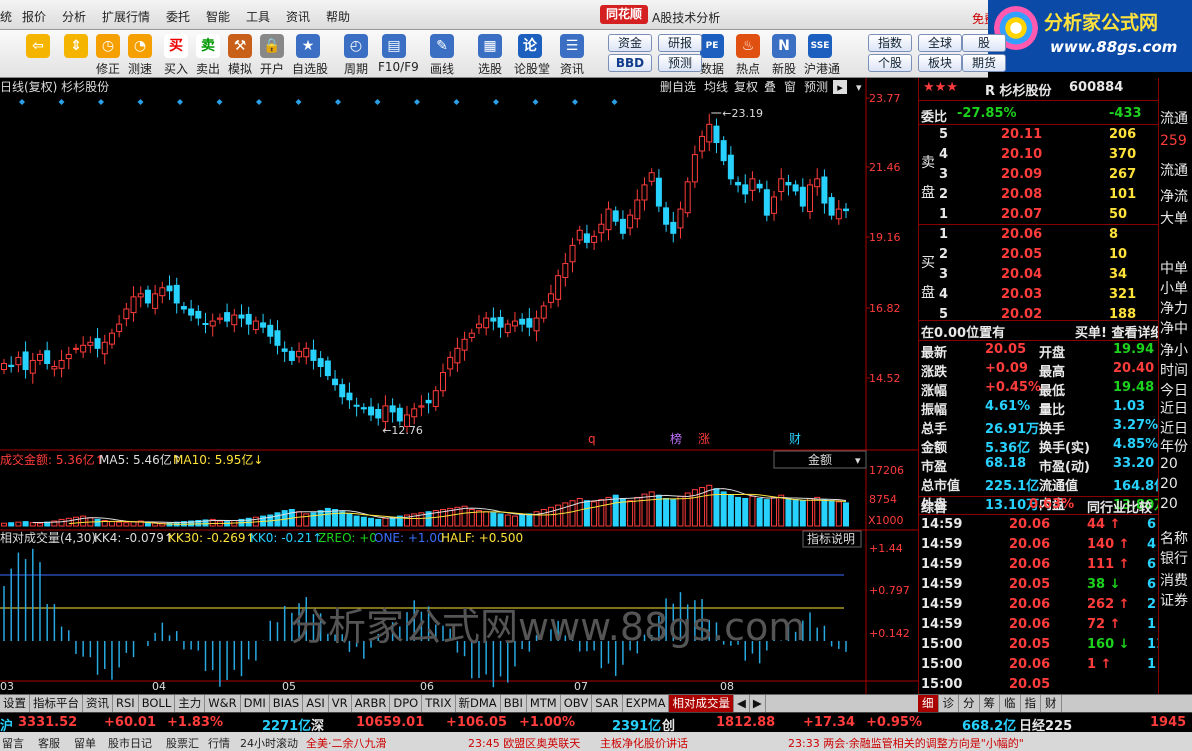 Image resolution: width=1192 pixels, height=751 pixels. I want to click on toolbar-选股-button: ▦ 选股, so click(490, 54).